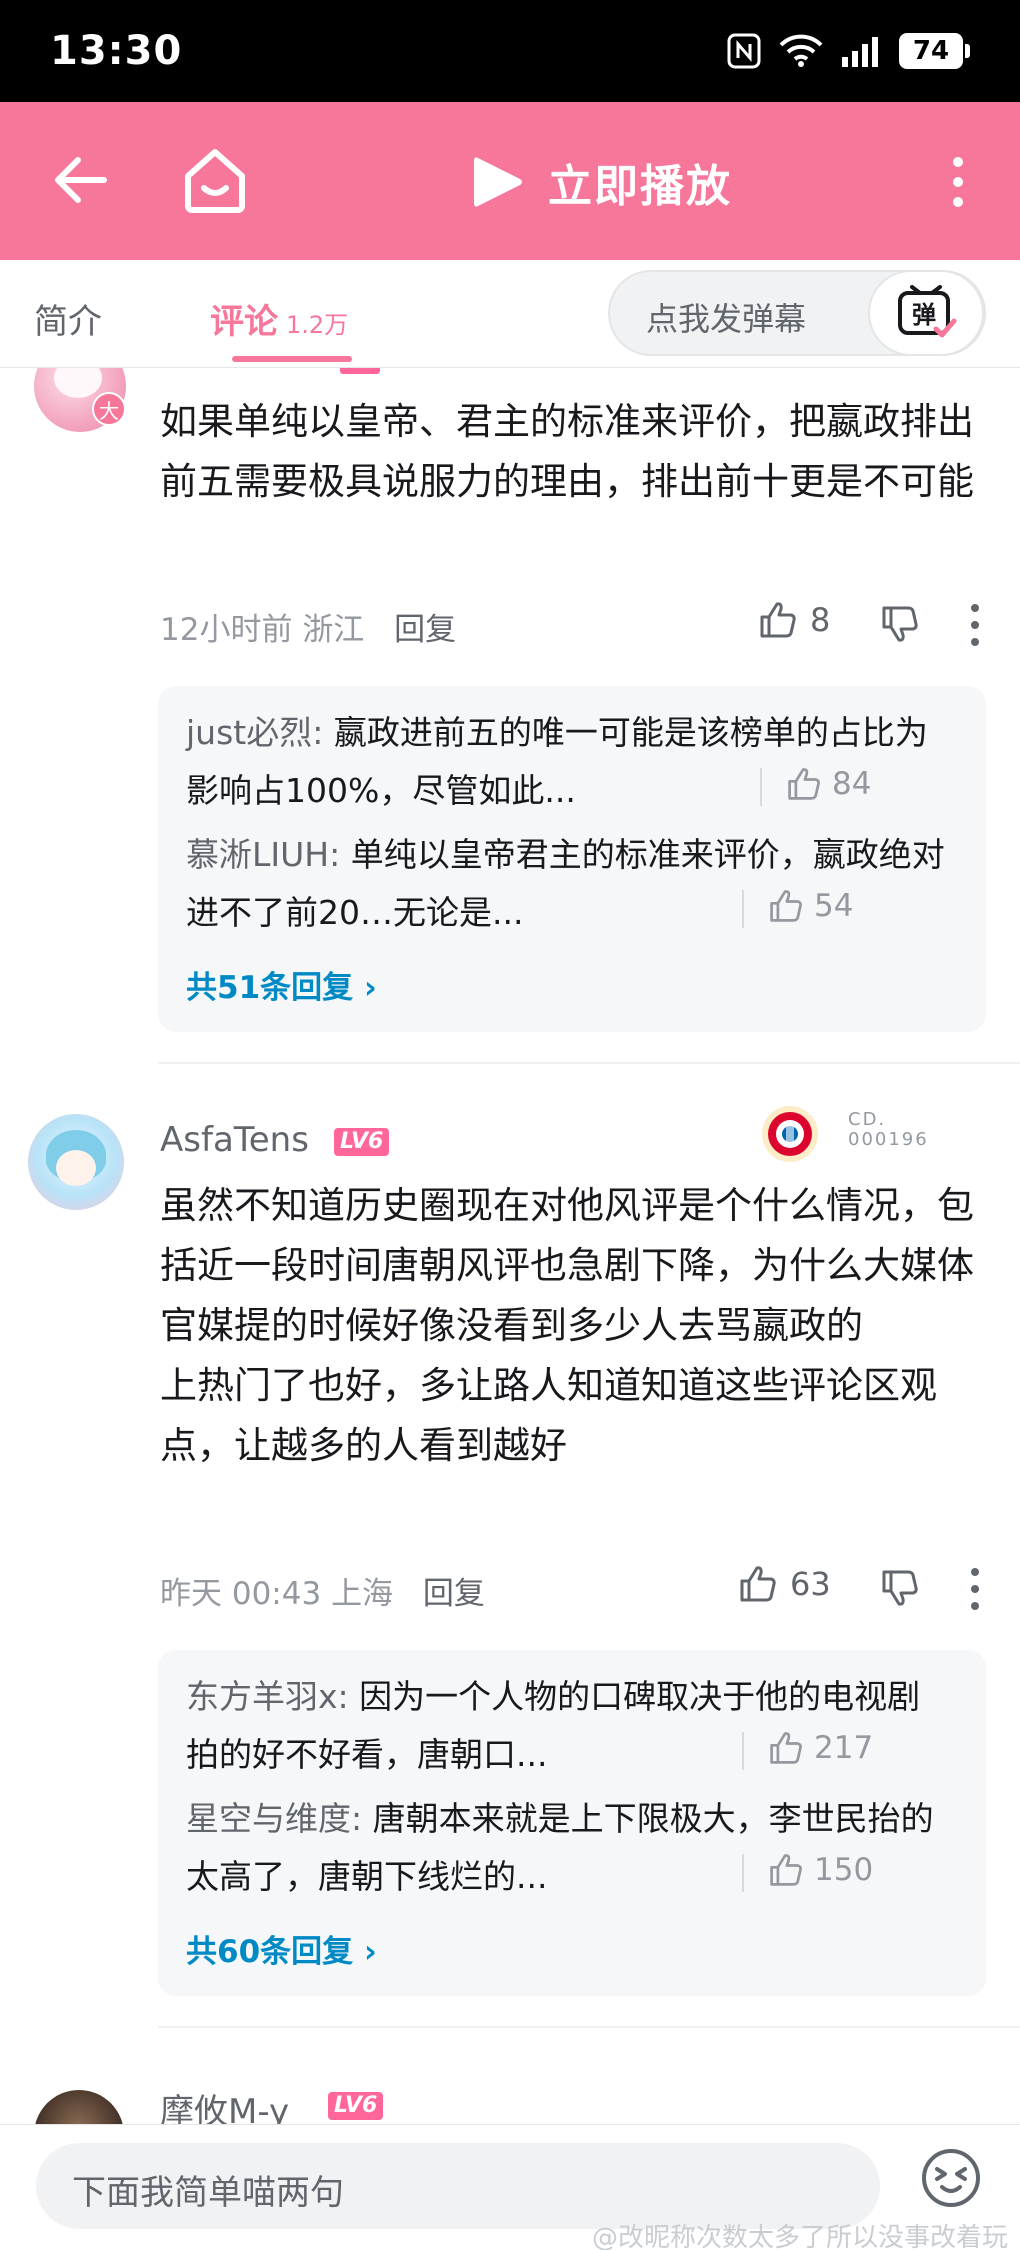 The height and width of the screenshot is (2250, 1020). What do you see at coordinates (810, 1584) in the screenshot?
I see `like-count: 63` at bounding box center [810, 1584].